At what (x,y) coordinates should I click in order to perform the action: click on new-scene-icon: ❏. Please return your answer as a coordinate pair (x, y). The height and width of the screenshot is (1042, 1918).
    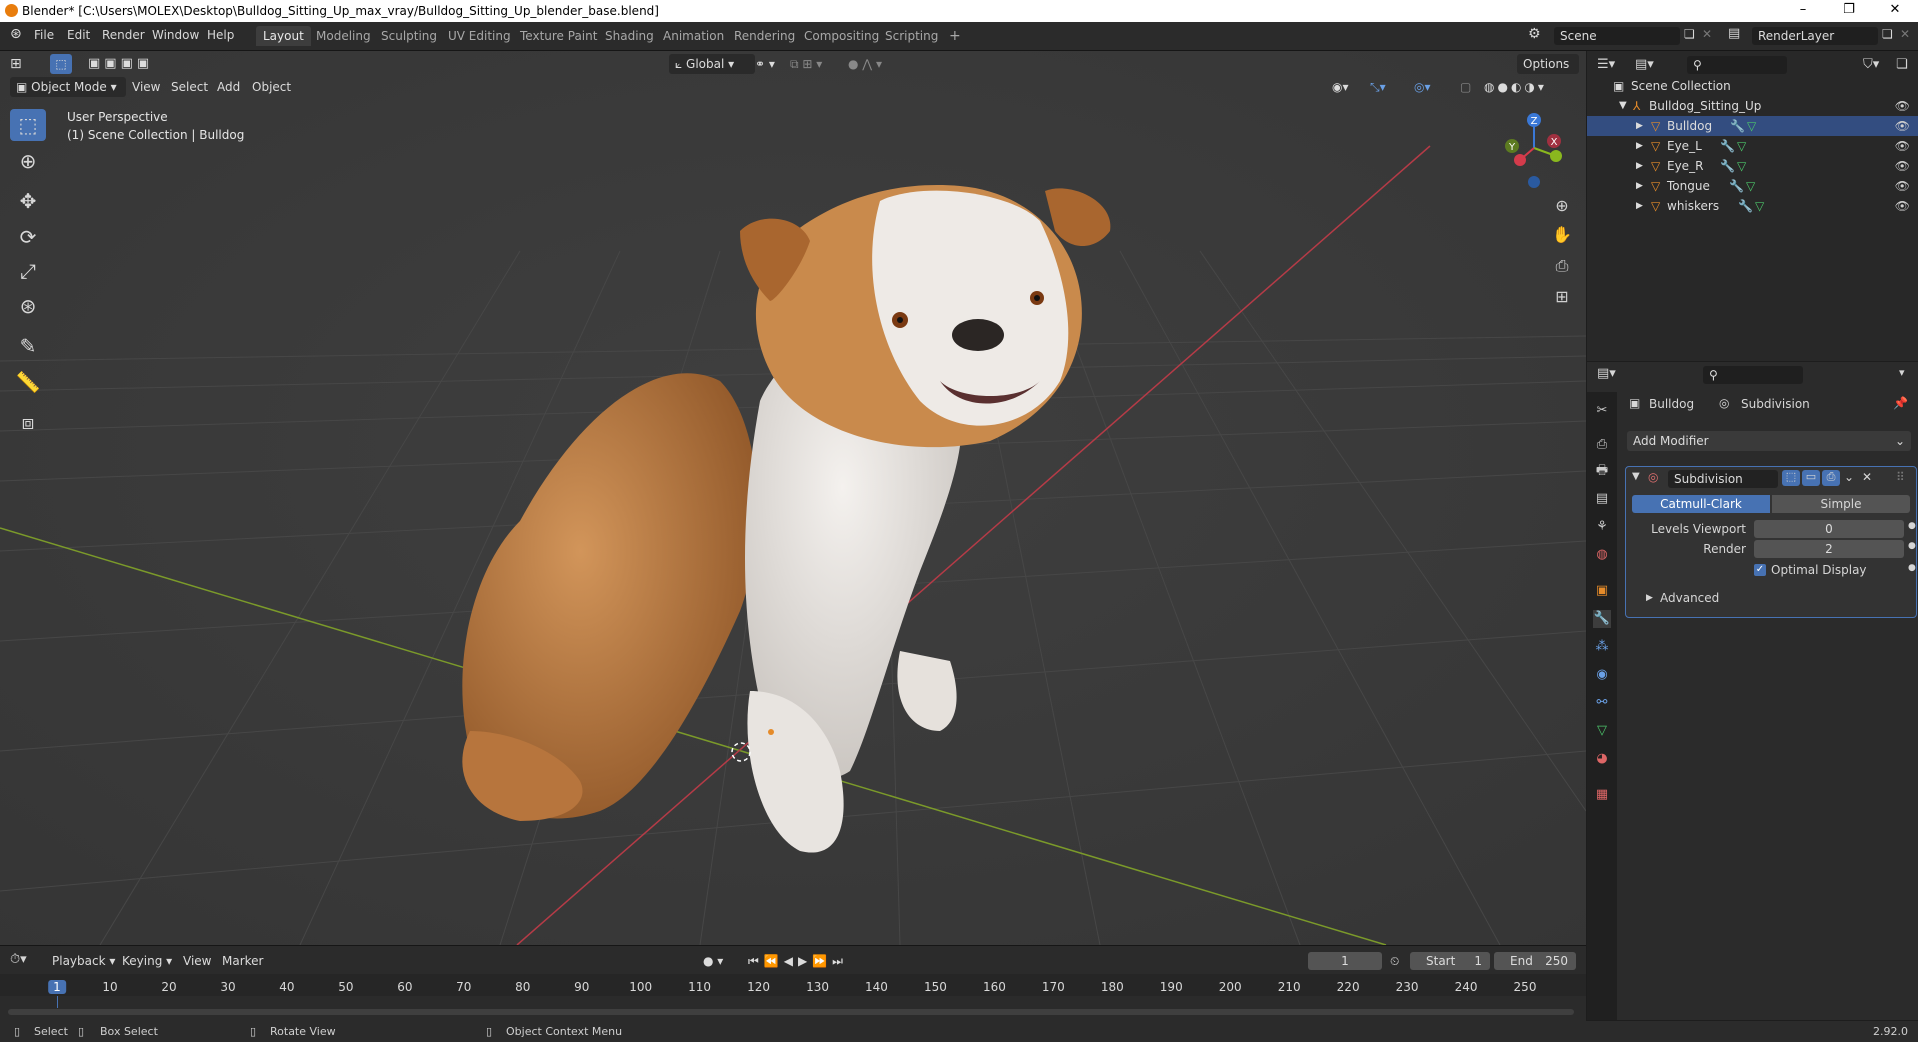
    Looking at the image, I should click on (1689, 34).